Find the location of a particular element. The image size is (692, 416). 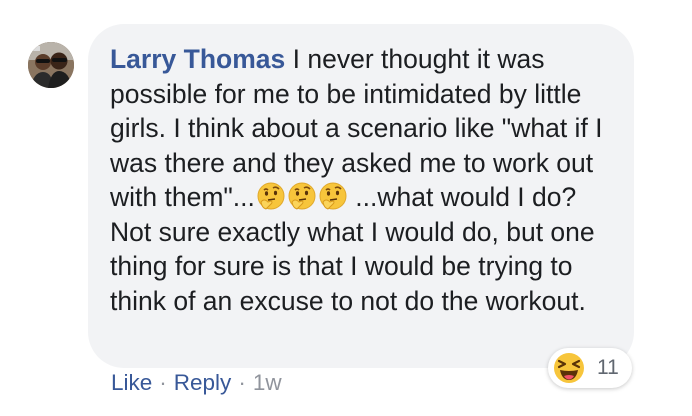

avatar is located at coordinates (51, 65).